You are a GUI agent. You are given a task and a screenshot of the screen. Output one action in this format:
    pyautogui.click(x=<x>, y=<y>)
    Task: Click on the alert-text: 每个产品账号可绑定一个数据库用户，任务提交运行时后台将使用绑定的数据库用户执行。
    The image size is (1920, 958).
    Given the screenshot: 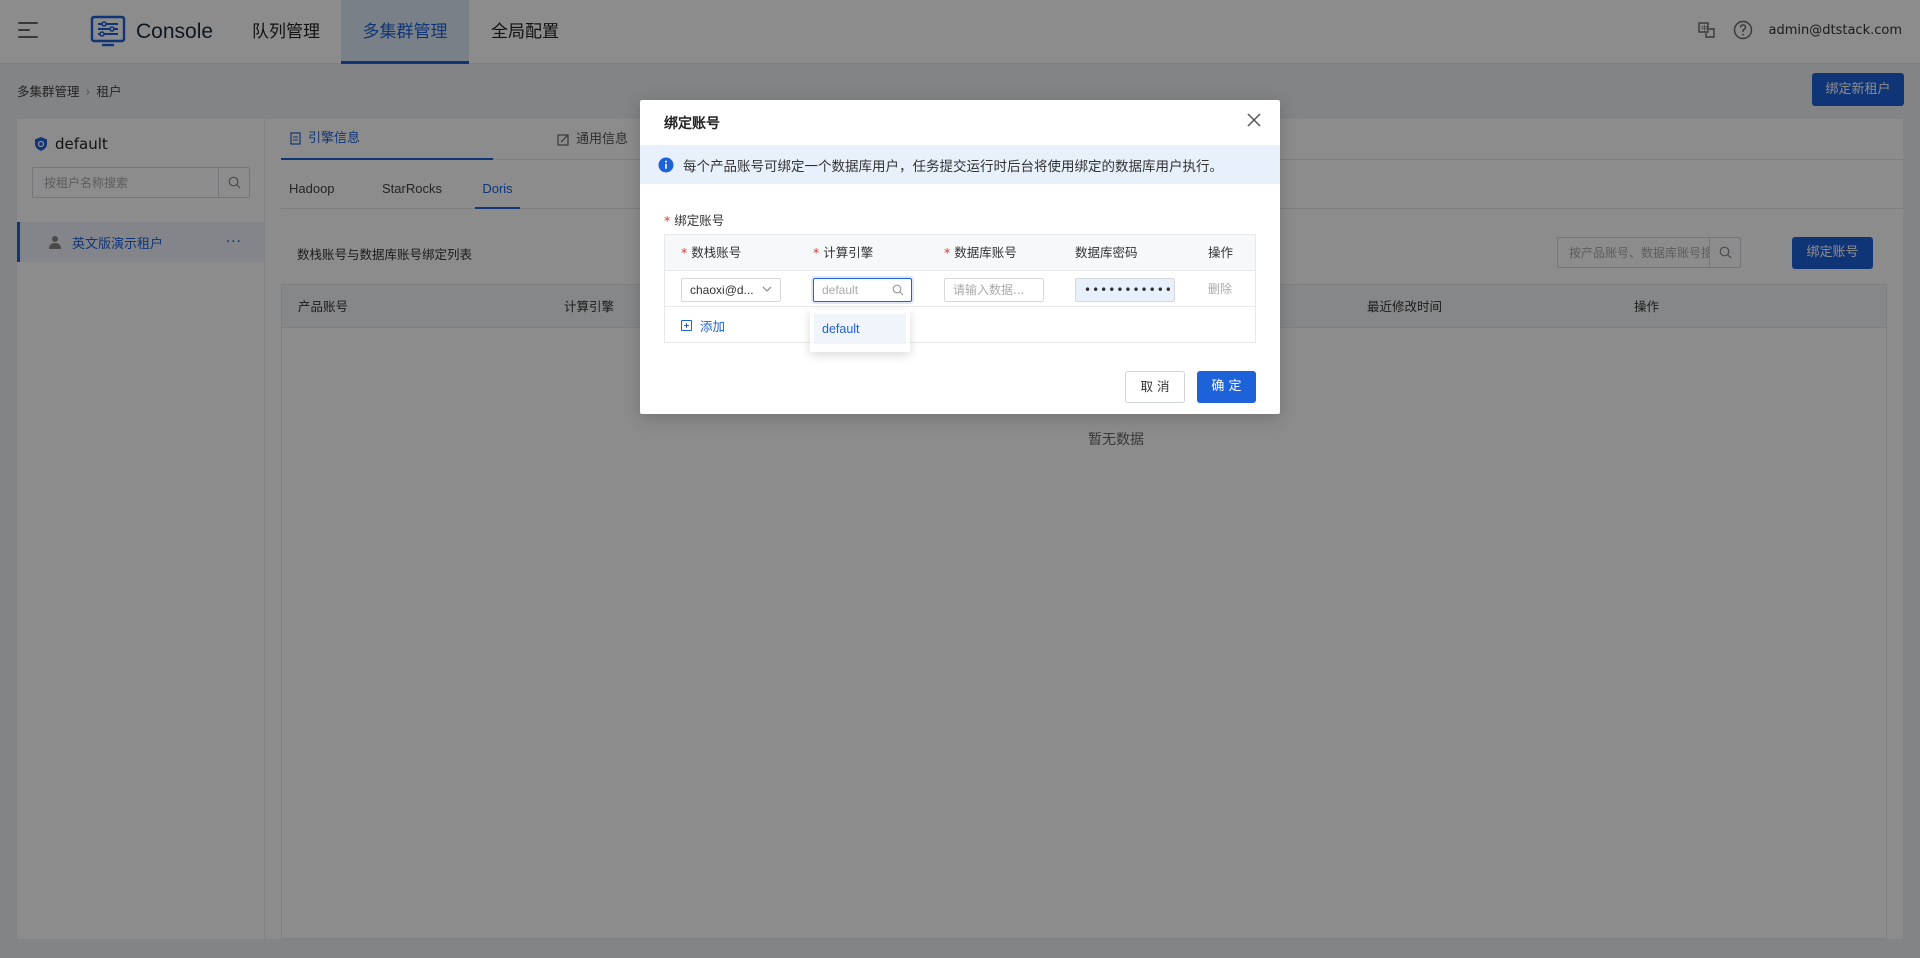 What is the action you would take?
    pyautogui.click(x=953, y=166)
    